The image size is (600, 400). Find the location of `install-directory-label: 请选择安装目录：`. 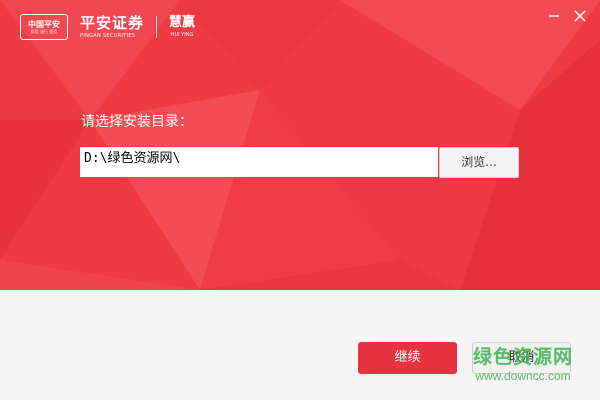

install-directory-label: 请选择安装目录： is located at coordinates (137, 122).